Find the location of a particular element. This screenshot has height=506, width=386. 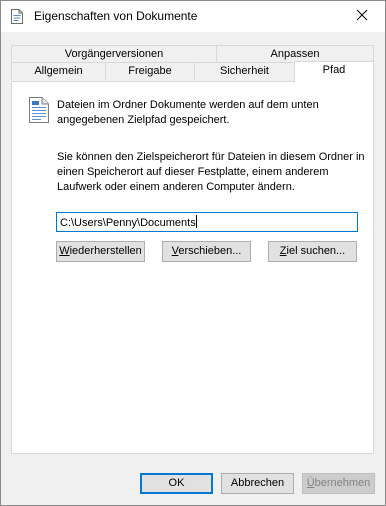

tab-freigabe: Freigabe is located at coordinates (150, 71).